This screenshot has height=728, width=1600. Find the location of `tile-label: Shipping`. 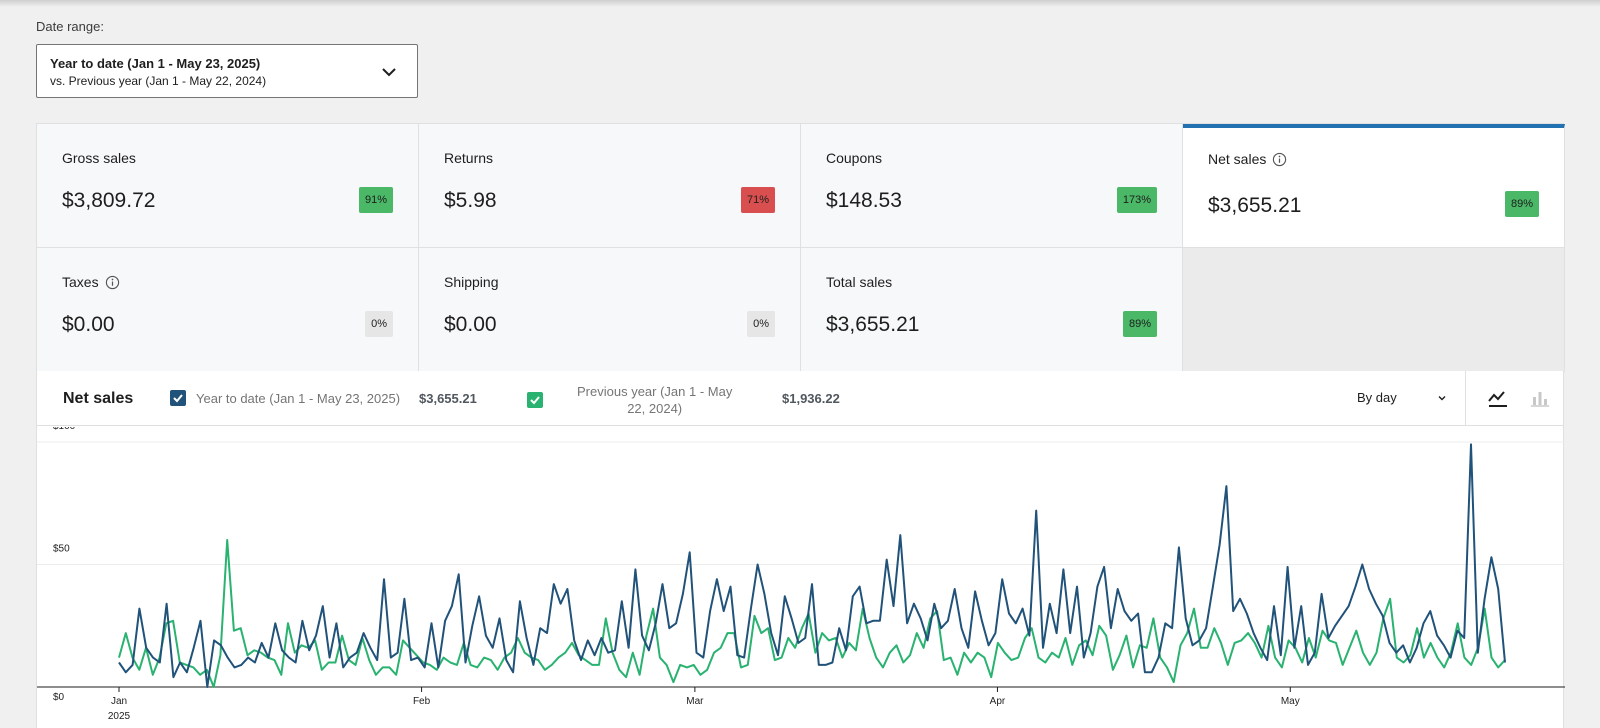

tile-label: Shipping is located at coordinates (471, 282).